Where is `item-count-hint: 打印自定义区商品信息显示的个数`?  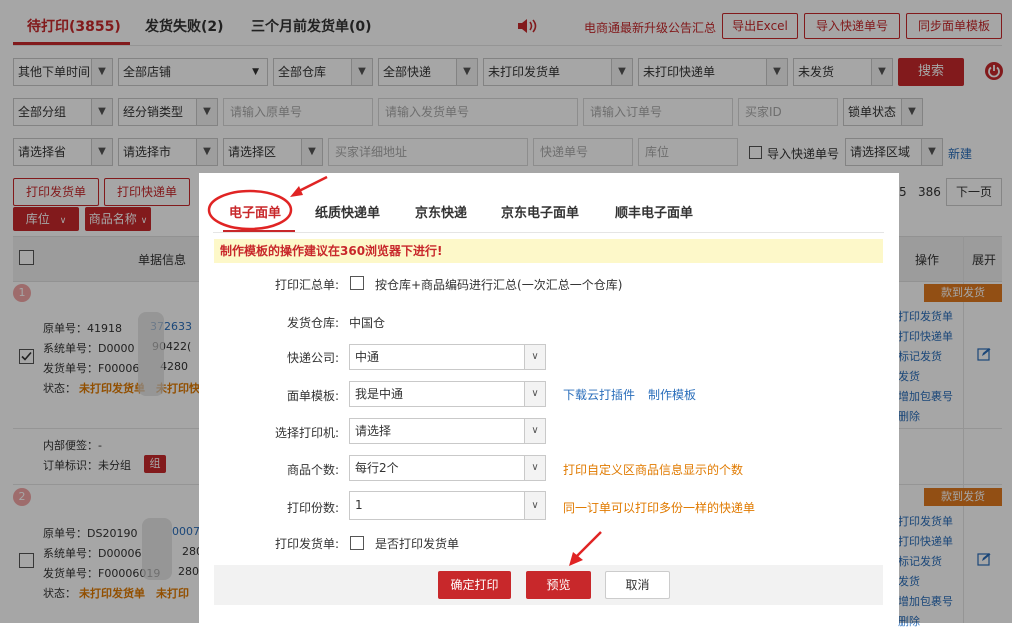 item-count-hint: 打印自定义区商品信息显示的个数 is located at coordinates (653, 470).